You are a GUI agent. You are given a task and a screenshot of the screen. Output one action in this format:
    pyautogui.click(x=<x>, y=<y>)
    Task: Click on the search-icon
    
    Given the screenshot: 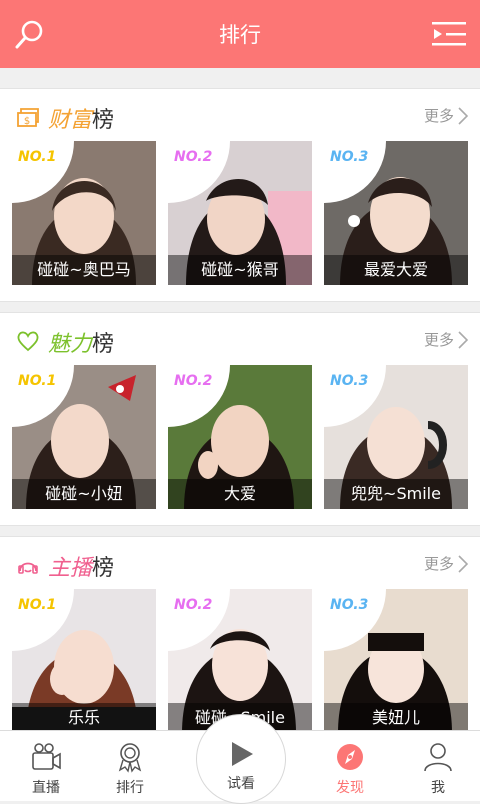 What is the action you would take?
    pyautogui.click(x=30, y=34)
    